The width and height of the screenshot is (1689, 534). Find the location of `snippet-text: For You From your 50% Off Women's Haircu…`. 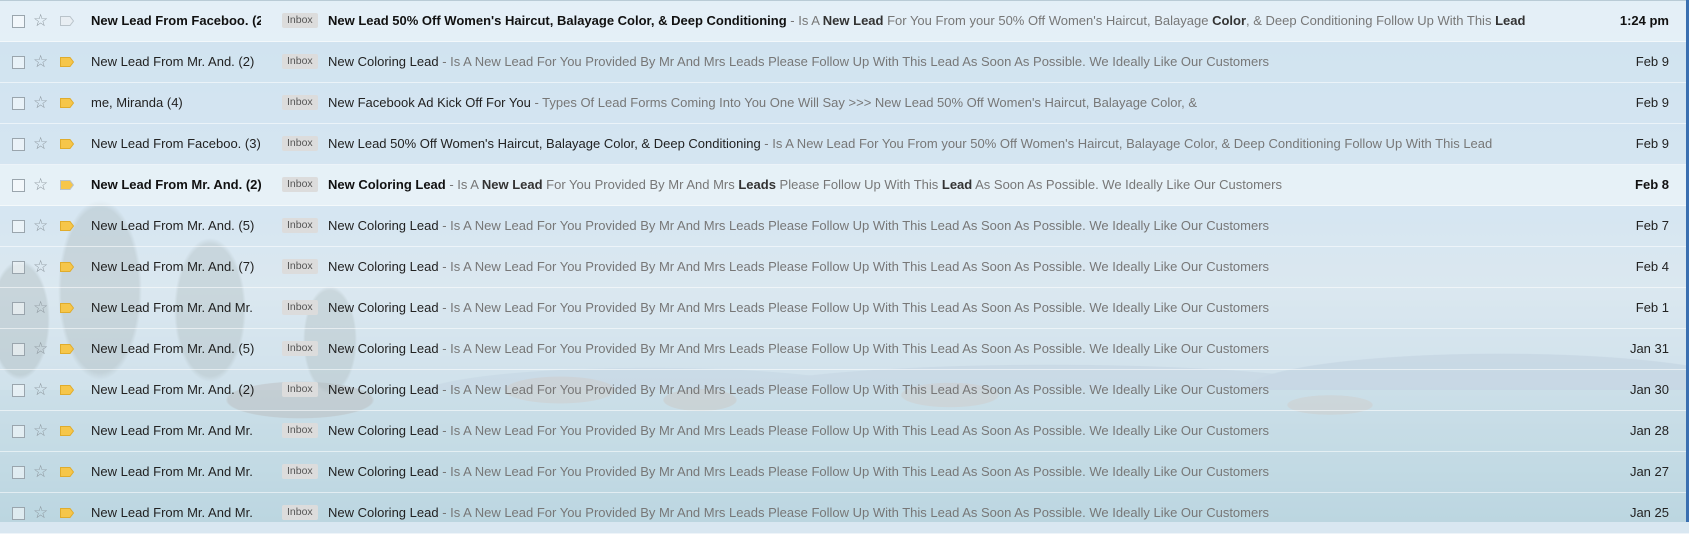

snippet-text: For You From your 50% Off Women's Haircu… is located at coordinates (1048, 20).